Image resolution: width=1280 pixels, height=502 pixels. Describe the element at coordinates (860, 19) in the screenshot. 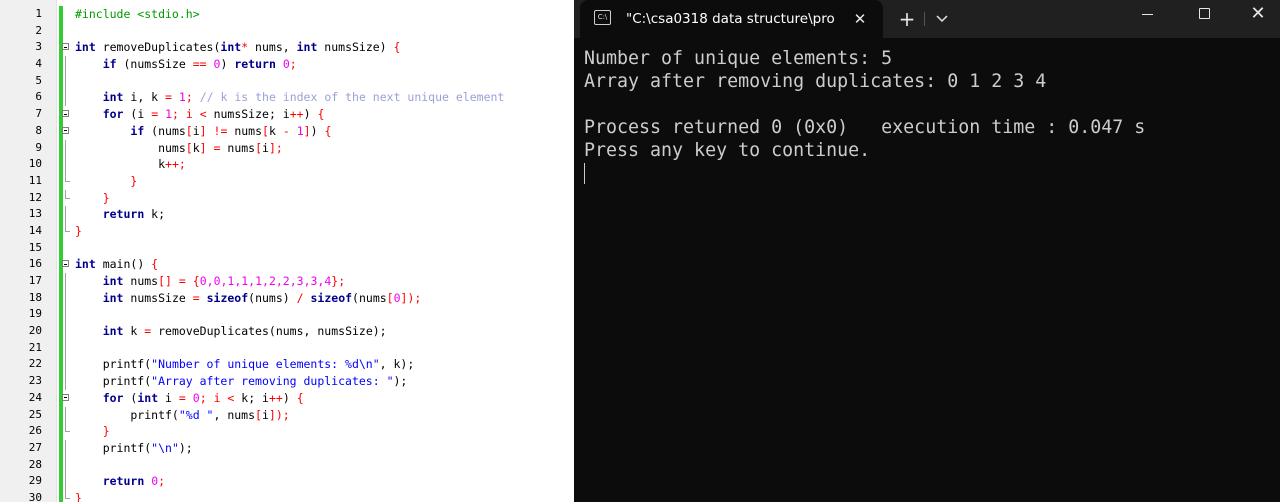

I see `close-tab-icon: ✕` at that location.